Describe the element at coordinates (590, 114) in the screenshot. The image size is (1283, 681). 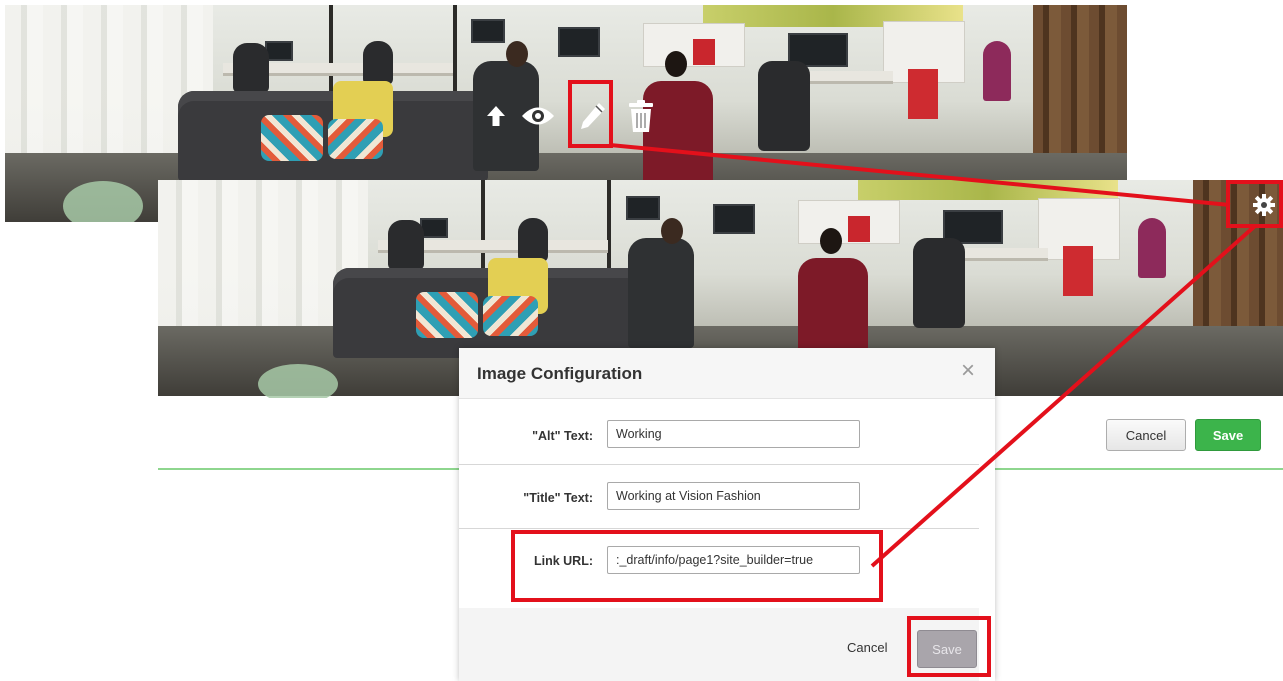
I see `pencil-callout-box` at that location.